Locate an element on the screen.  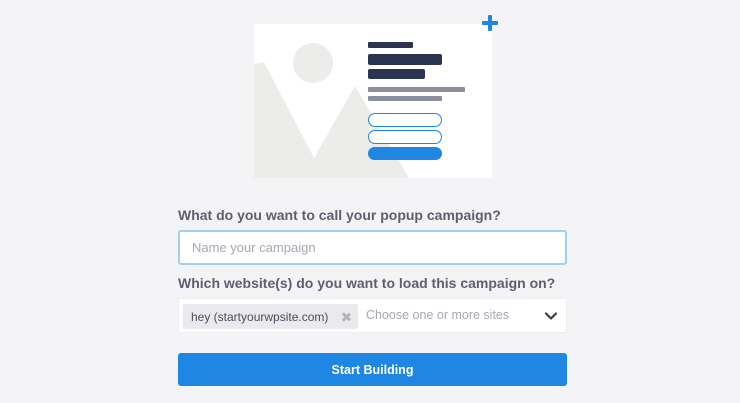
selected-site-tag: hey (startyourwpsite.com) is located at coordinates (270, 316).